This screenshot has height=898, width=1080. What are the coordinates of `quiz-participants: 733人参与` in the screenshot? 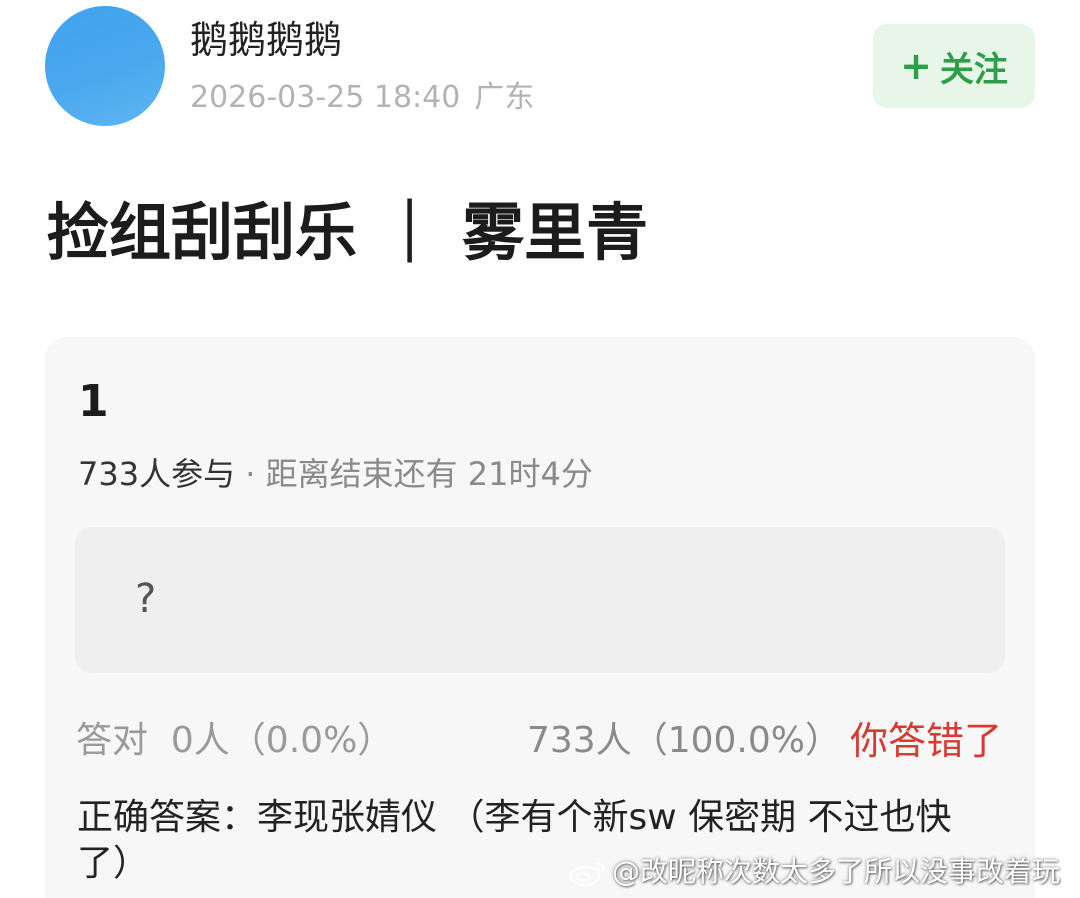 It's located at (157, 474).